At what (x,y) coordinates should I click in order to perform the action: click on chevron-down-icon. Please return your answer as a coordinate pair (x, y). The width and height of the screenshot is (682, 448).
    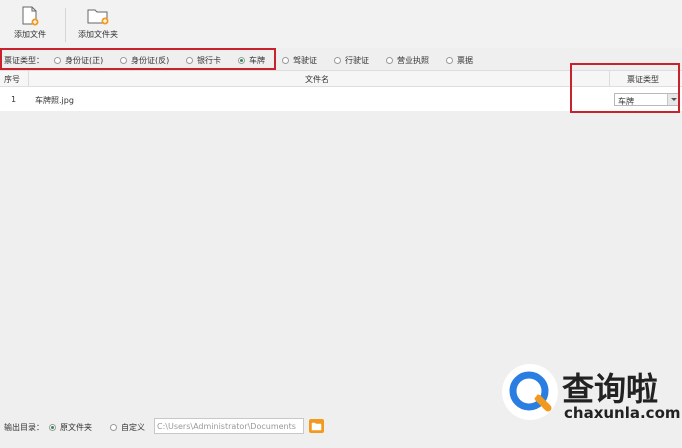
    Looking at the image, I should click on (673, 99).